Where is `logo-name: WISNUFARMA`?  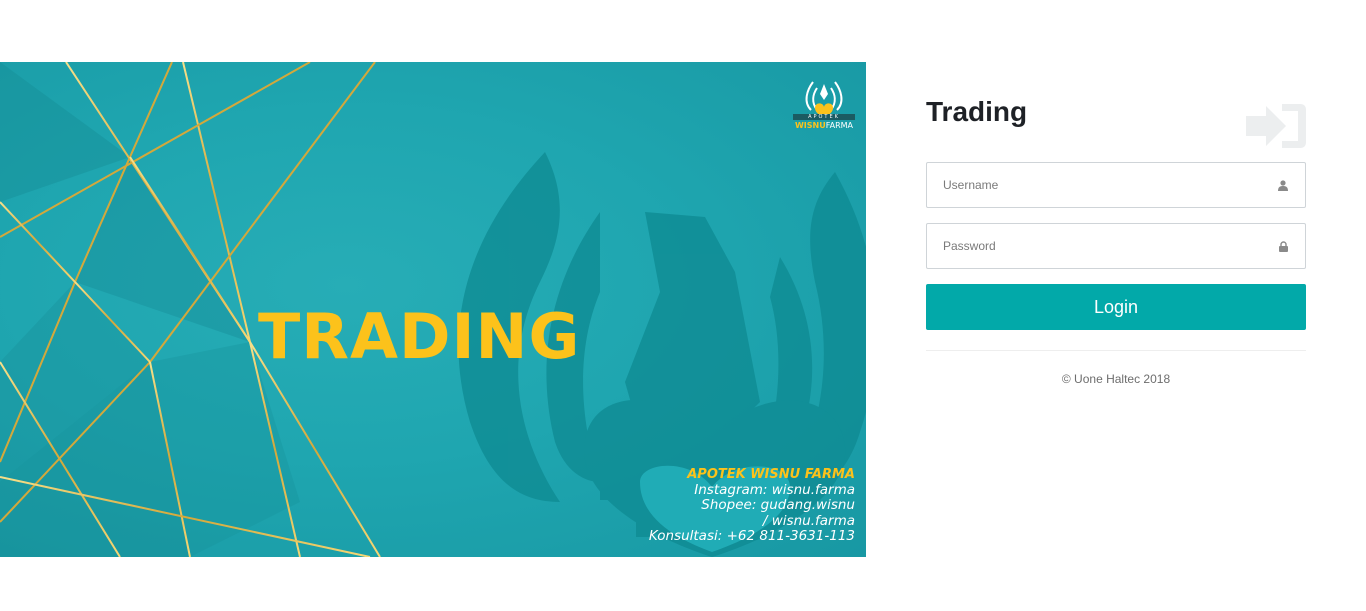 logo-name: WISNUFARMA is located at coordinates (824, 125).